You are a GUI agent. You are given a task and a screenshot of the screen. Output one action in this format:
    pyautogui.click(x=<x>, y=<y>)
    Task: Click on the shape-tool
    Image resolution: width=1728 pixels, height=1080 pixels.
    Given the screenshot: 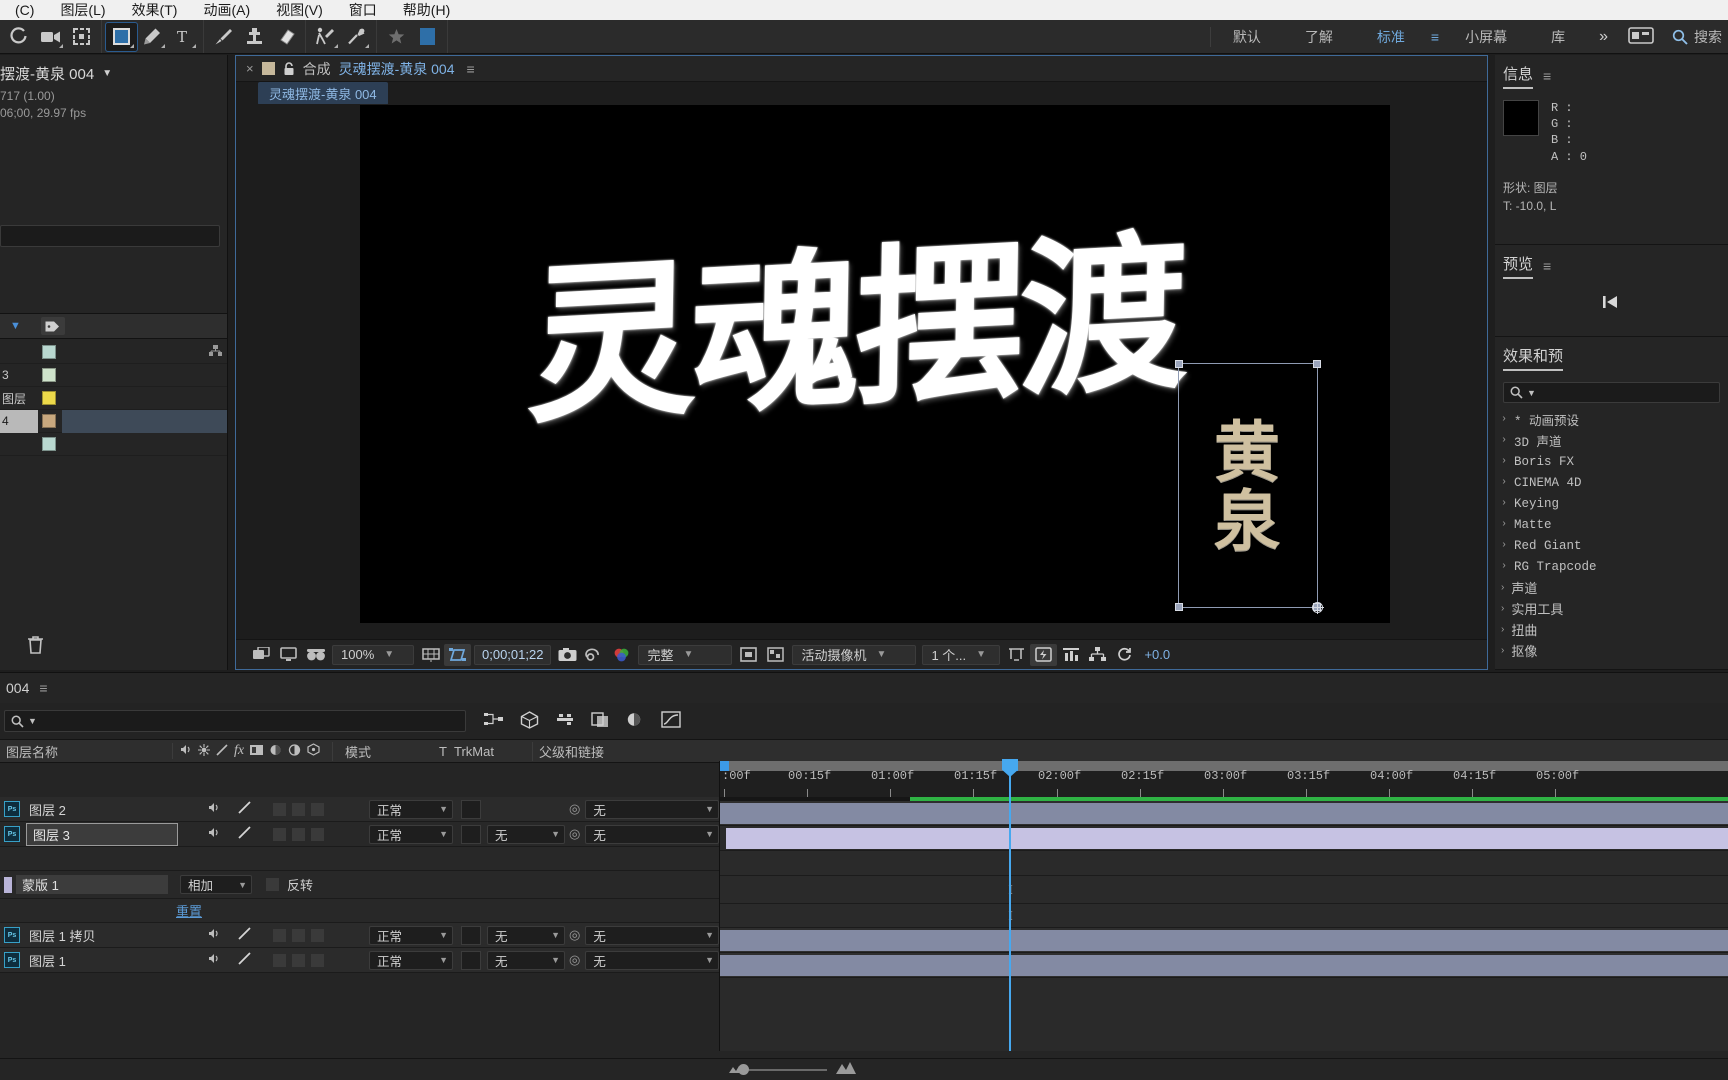 What is the action you would take?
    pyautogui.click(x=121, y=36)
    